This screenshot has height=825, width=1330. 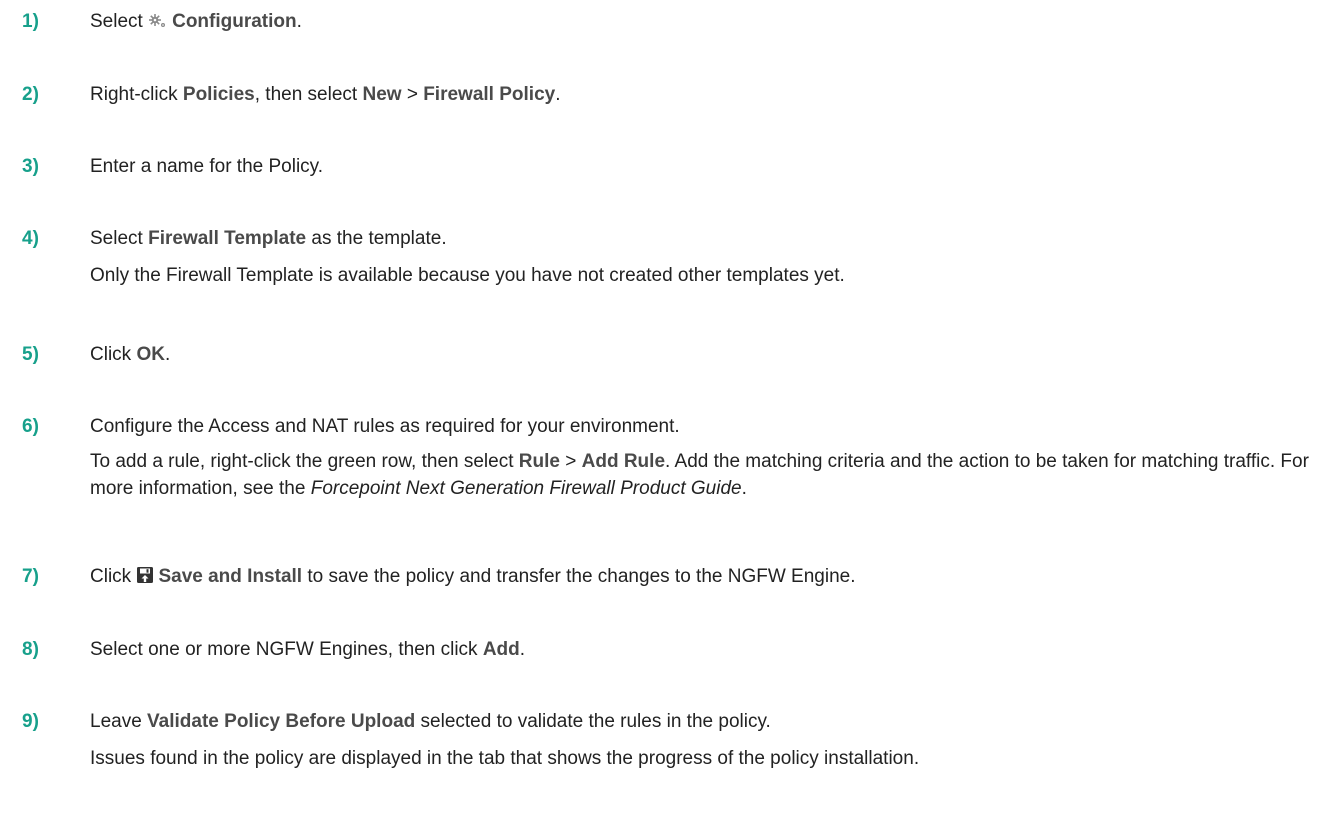 What do you see at coordinates (623, 461) in the screenshot?
I see `ui-term: Add Rule` at bounding box center [623, 461].